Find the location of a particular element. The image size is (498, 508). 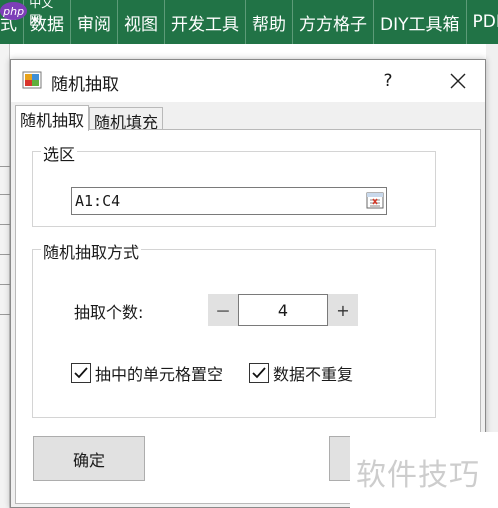

method-group-label: 随机抽取方式 is located at coordinates (91, 251).